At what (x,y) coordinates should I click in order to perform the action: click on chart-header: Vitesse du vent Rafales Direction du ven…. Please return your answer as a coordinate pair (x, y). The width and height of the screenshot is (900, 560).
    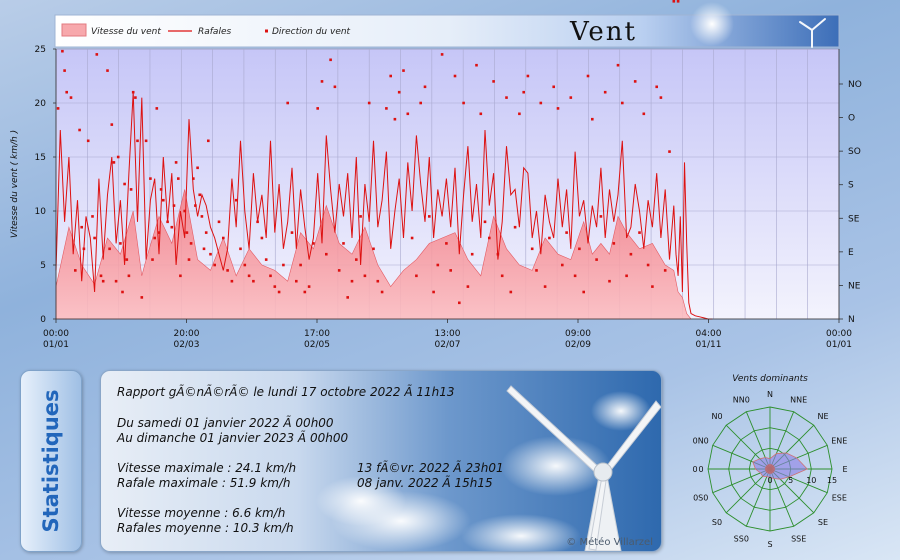
    Looking at the image, I should click on (447, 25).